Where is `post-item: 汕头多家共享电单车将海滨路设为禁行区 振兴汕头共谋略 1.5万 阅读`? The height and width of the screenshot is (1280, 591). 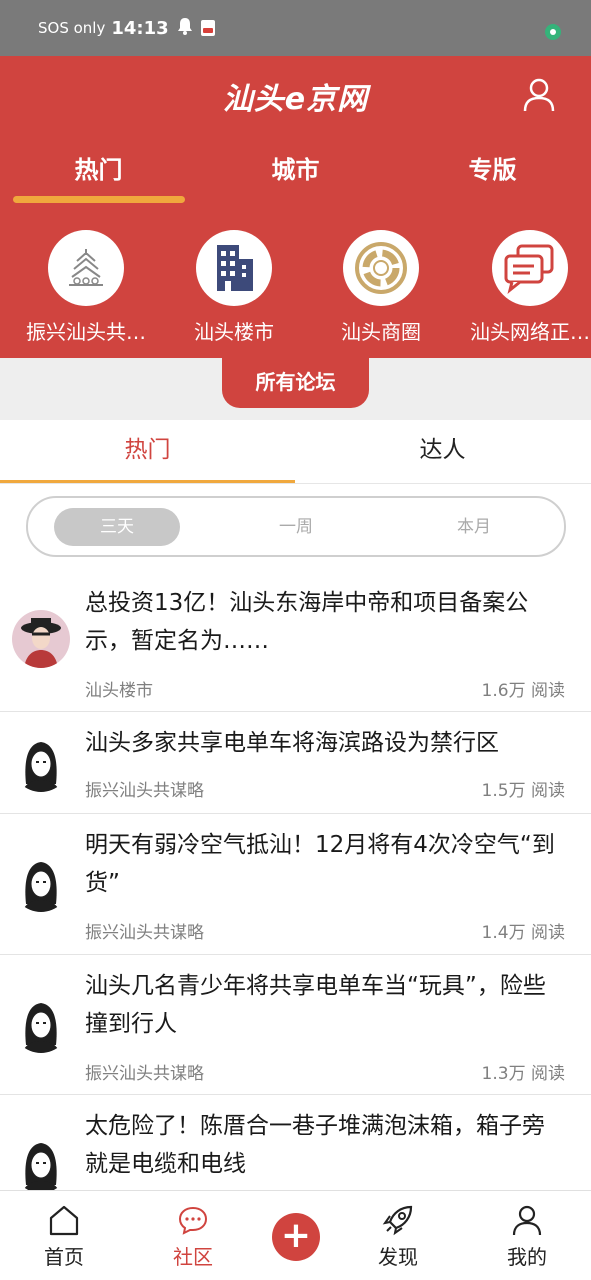
post-item: 汕头多家共享电单车将海滨路设为禁行区 振兴汕头共谋略 1.5万 阅读 is located at coordinates (295, 763).